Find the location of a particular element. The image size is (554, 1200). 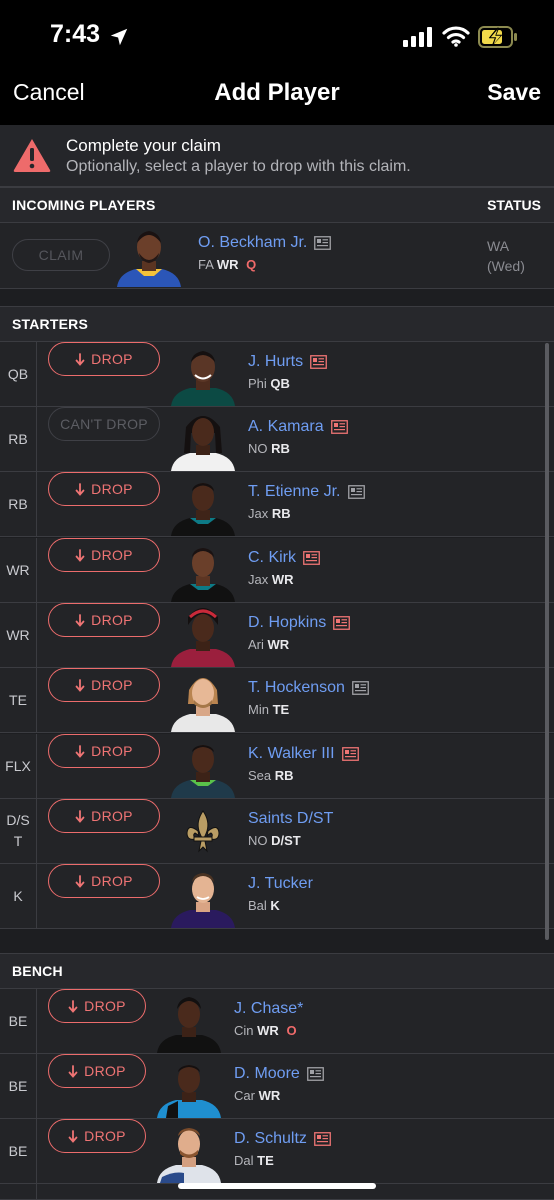

roster-row: BE DROP D. Schultz Dal TE is located at coordinates (277, 1151).